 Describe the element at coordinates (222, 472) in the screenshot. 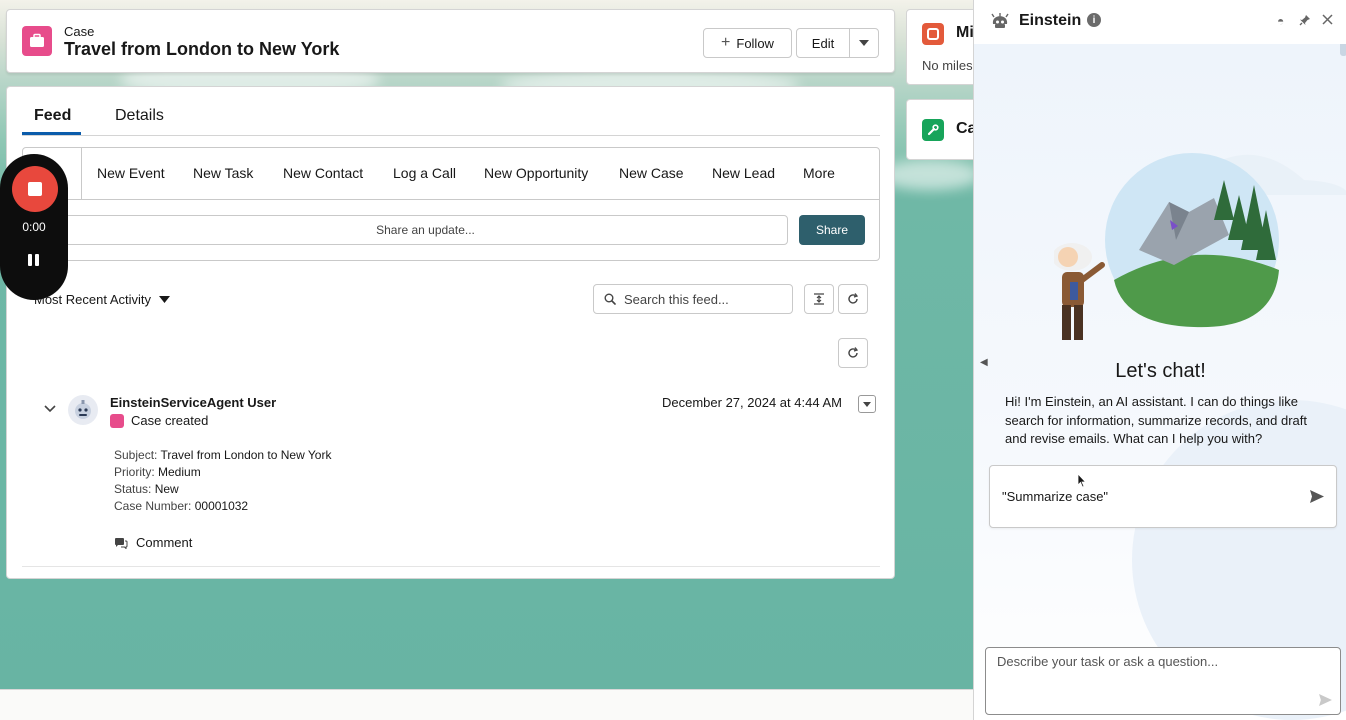

I see `field-row: Priority: Medium` at that location.